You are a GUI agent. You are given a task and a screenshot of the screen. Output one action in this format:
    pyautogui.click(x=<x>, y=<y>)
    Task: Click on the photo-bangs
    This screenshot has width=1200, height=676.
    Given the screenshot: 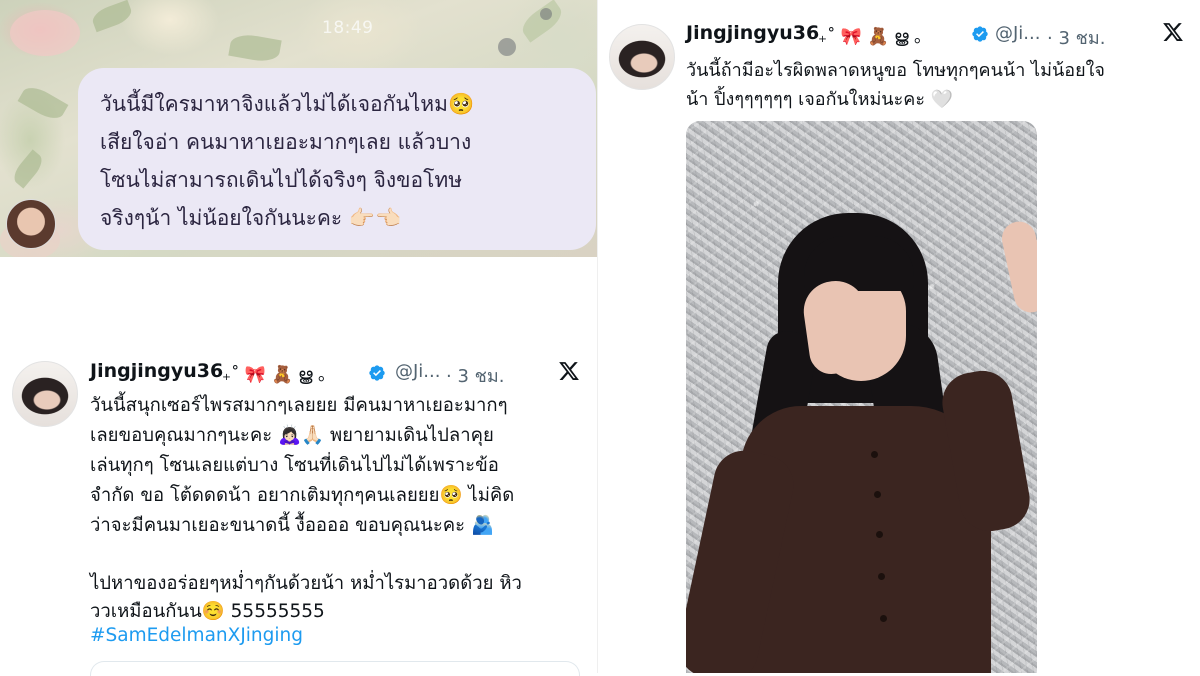 What is the action you would take?
    pyautogui.click(x=859, y=263)
    